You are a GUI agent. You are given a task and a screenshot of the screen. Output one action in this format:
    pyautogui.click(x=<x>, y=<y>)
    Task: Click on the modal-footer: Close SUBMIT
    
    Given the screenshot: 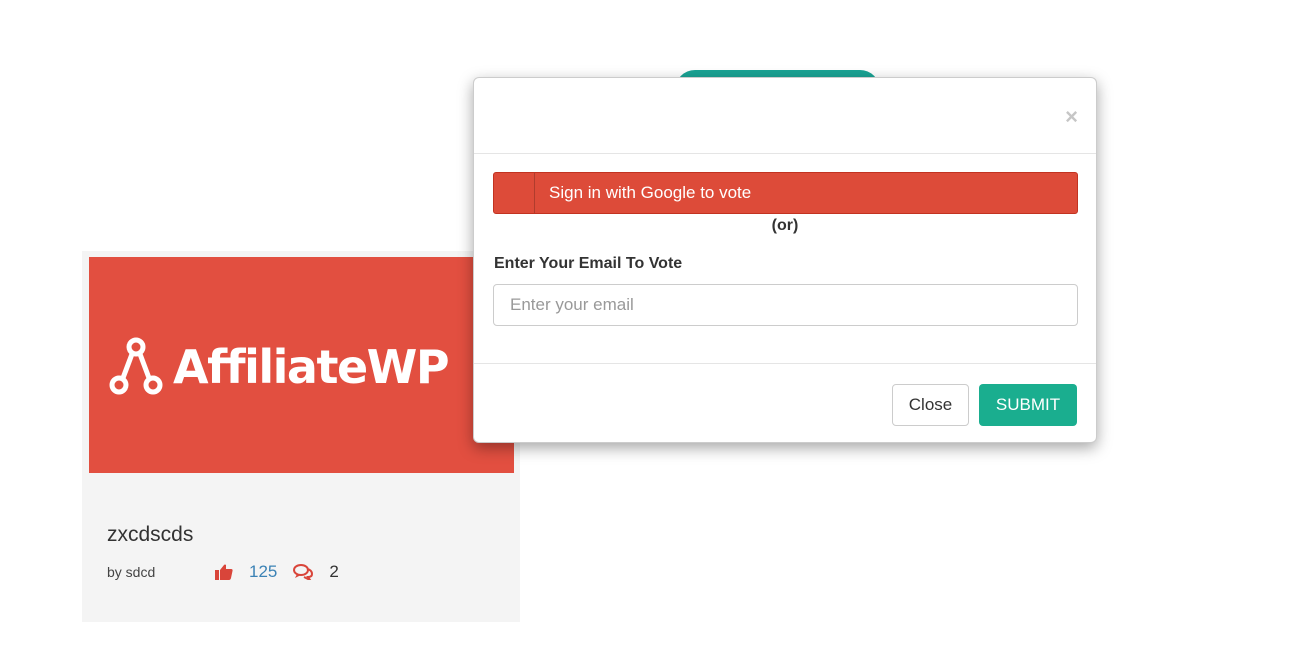 What is the action you would take?
    pyautogui.click(x=785, y=403)
    